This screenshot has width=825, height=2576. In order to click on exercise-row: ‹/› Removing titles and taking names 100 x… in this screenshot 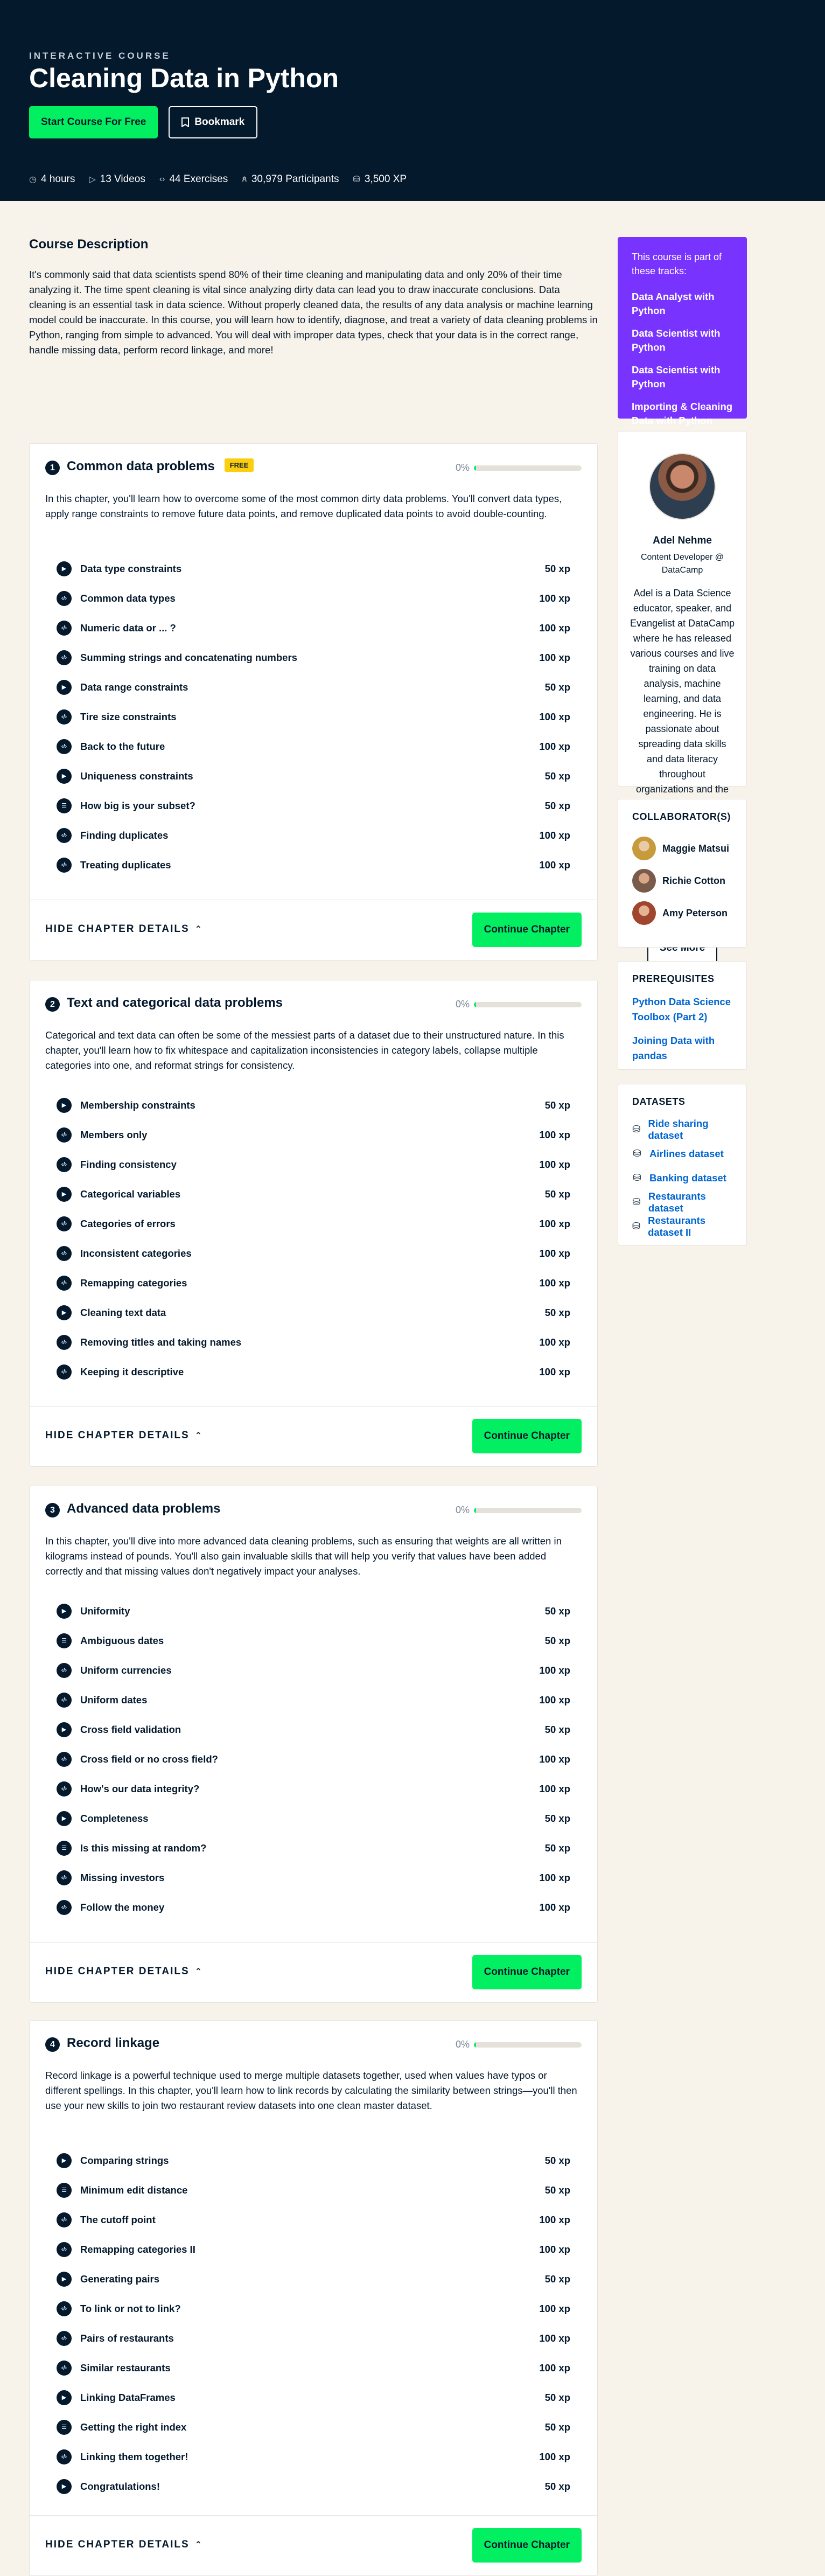, I will do `click(313, 1342)`.